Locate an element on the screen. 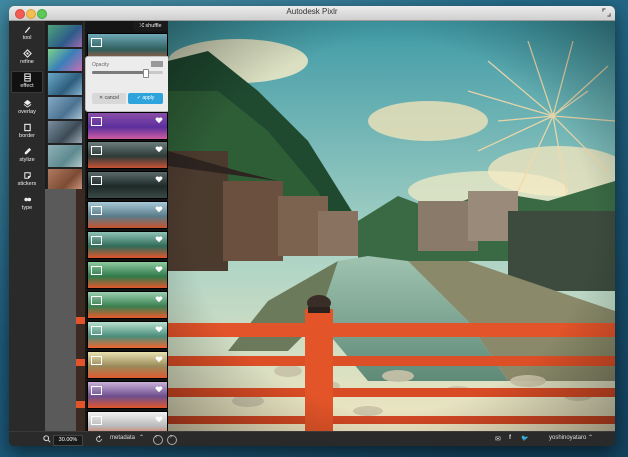  opacity-slider-handle is located at coordinates (146, 73).